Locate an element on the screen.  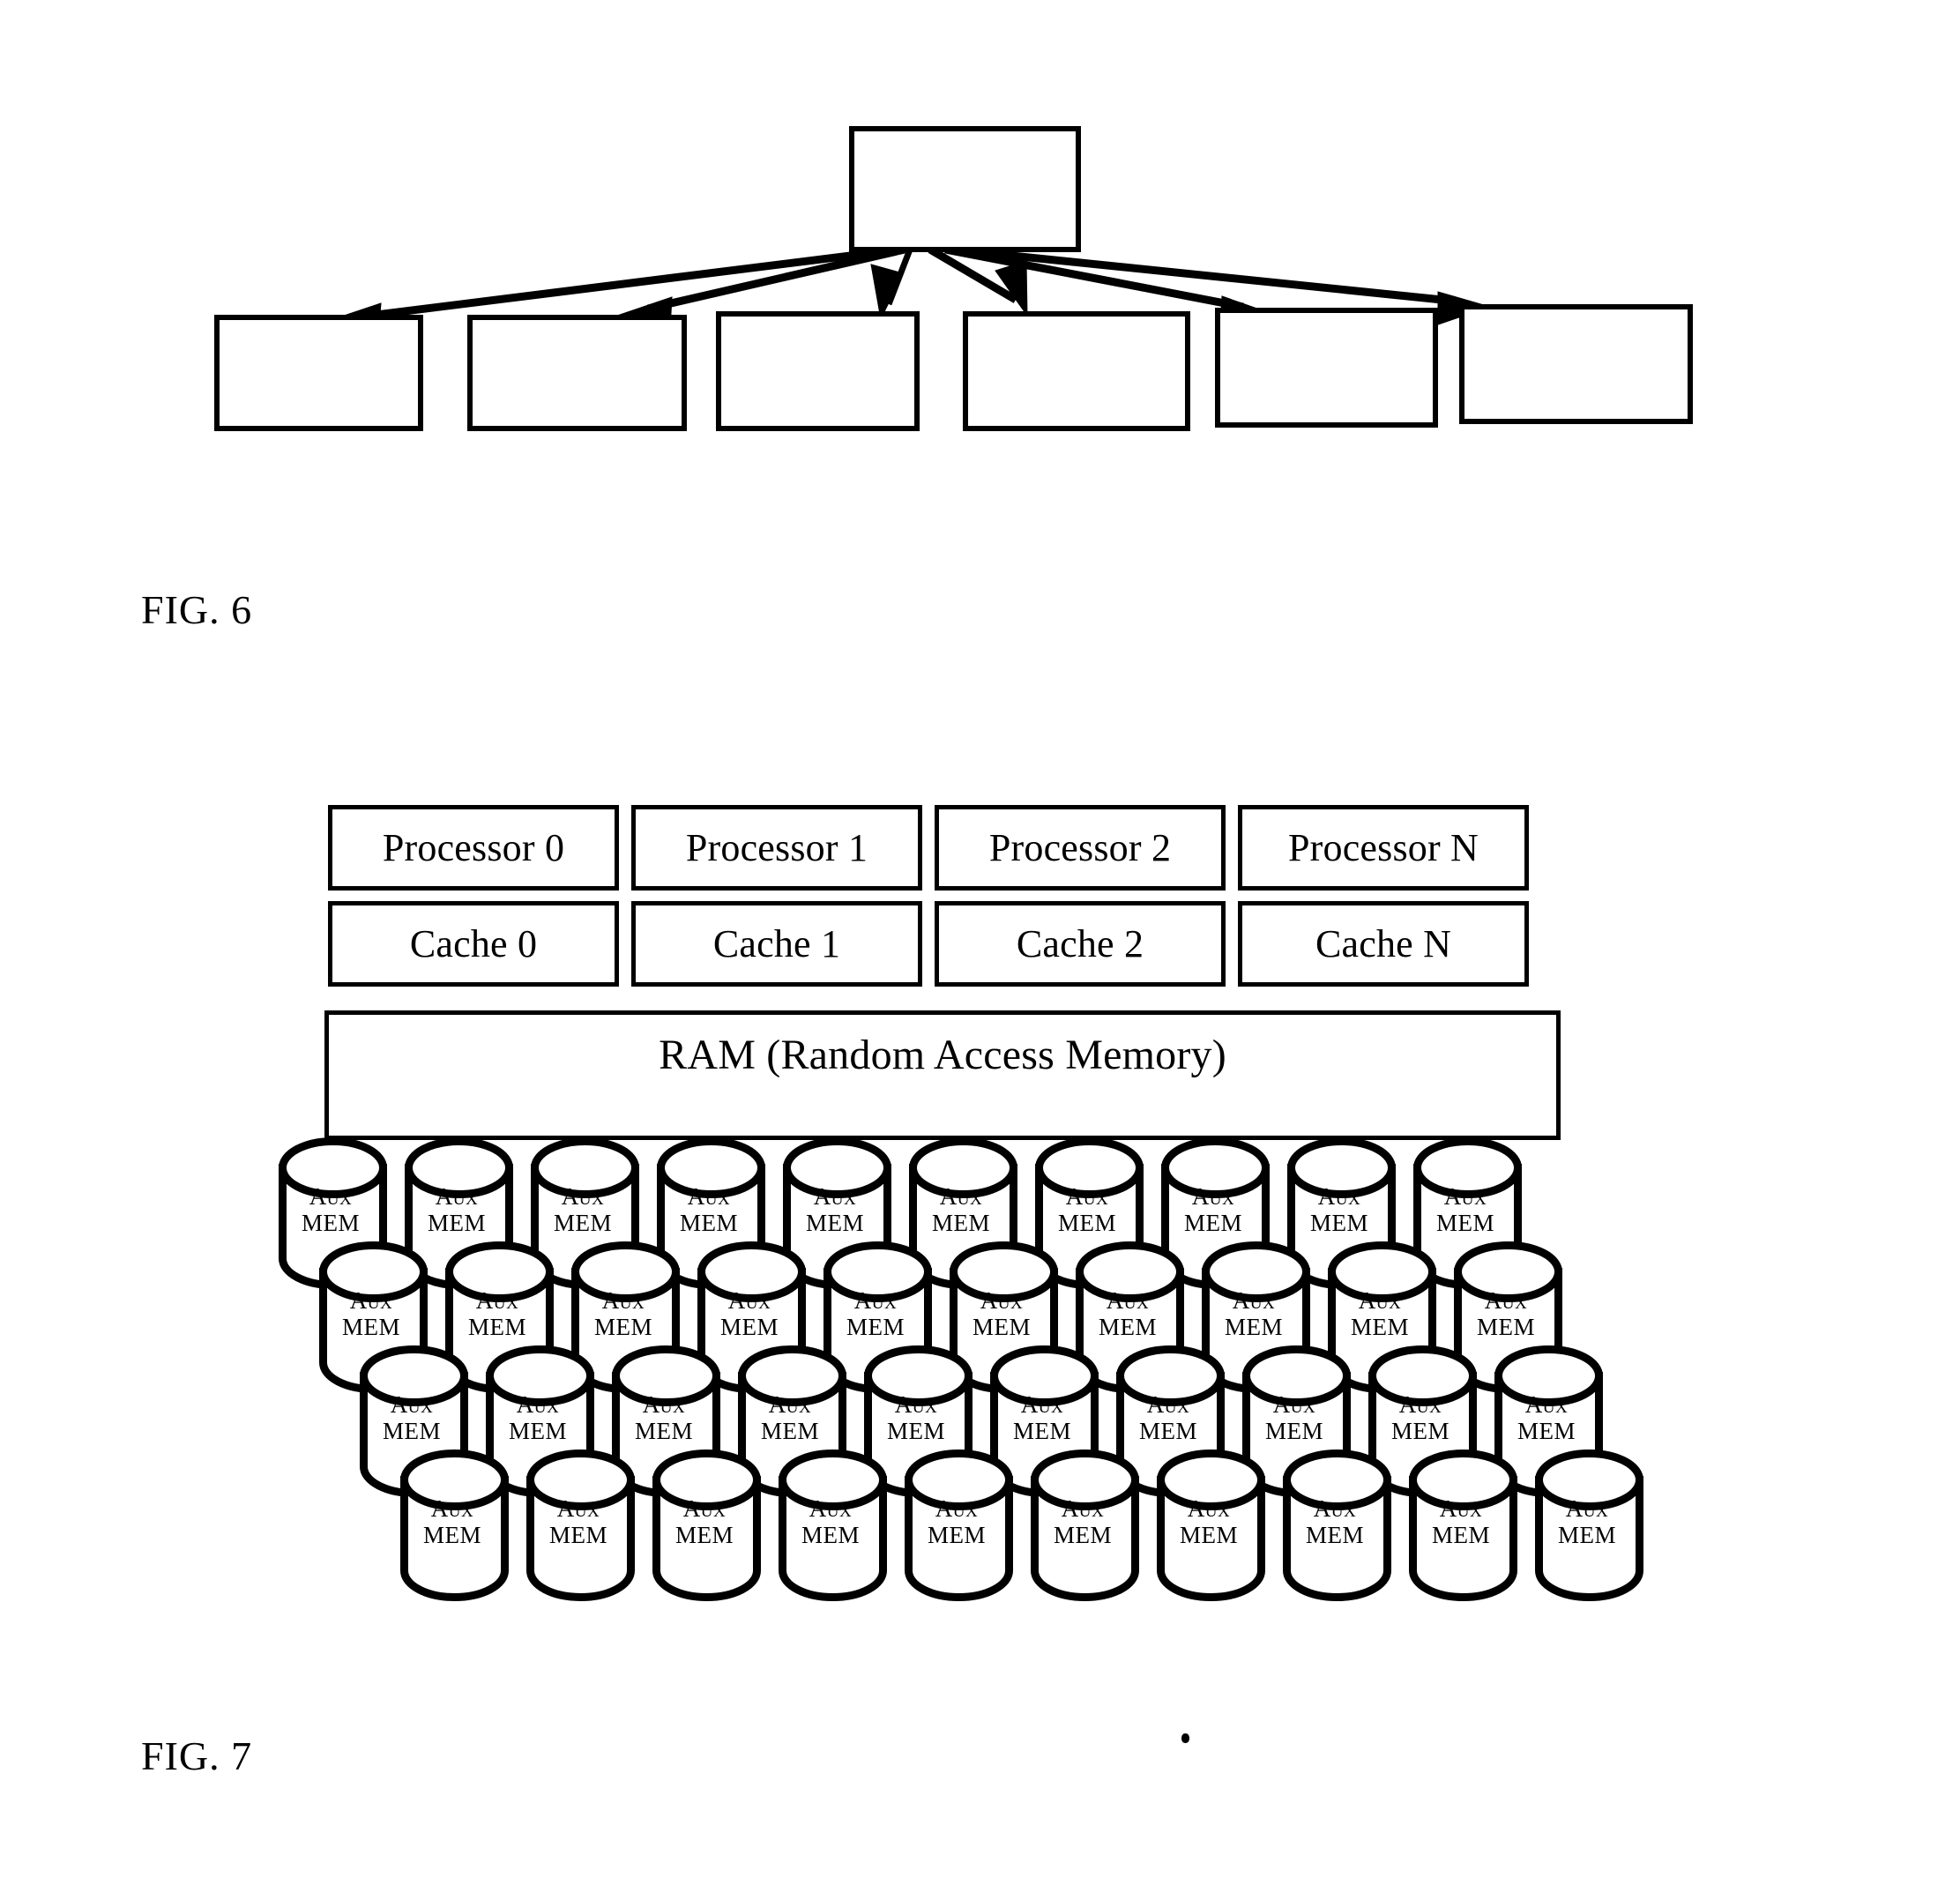
fig7-cache-0: Cache 0 is located at coordinates (473, 944).